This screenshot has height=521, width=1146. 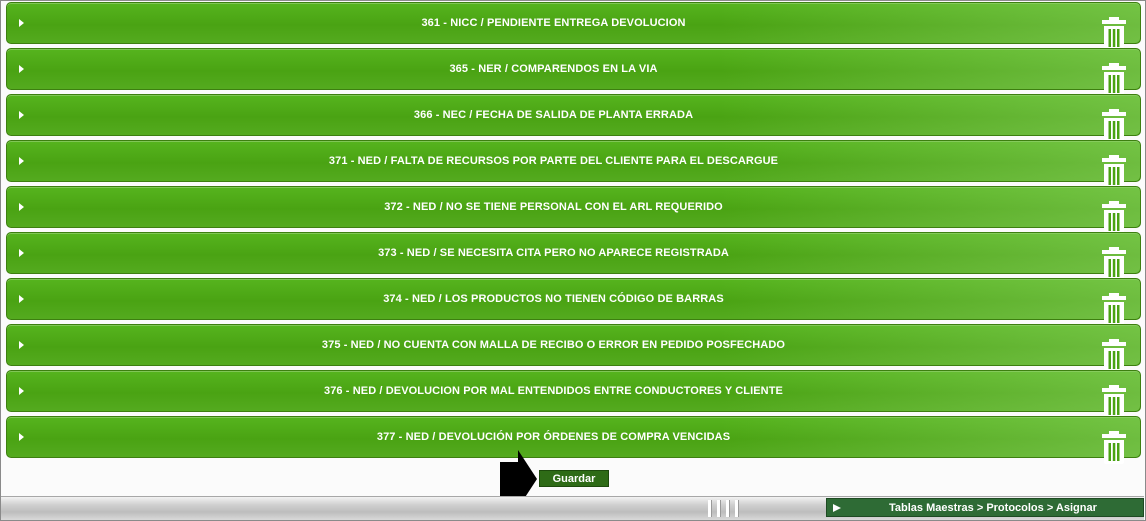 What do you see at coordinates (574, 478) in the screenshot?
I see `save-button: Guardar` at bounding box center [574, 478].